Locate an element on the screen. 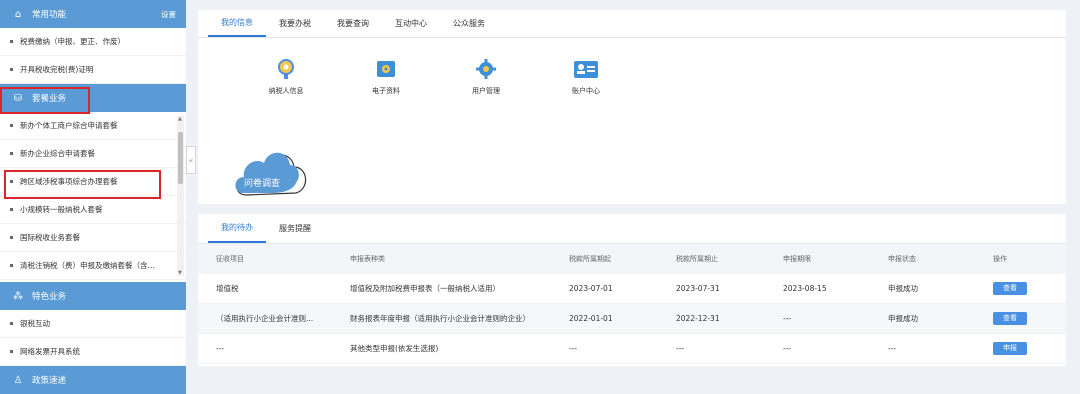 This screenshot has height=394, width=1080. sidebar-item-label: 国际税收业务套餐 is located at coordinates (50, 237).